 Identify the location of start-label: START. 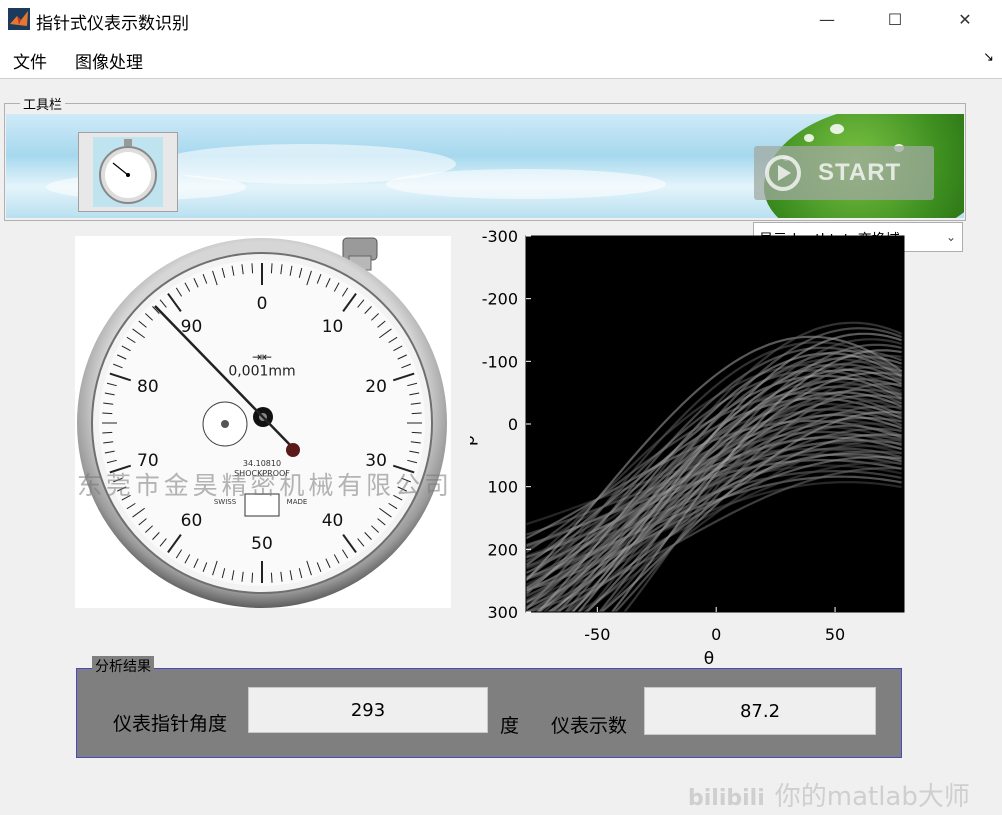
(860, 172).